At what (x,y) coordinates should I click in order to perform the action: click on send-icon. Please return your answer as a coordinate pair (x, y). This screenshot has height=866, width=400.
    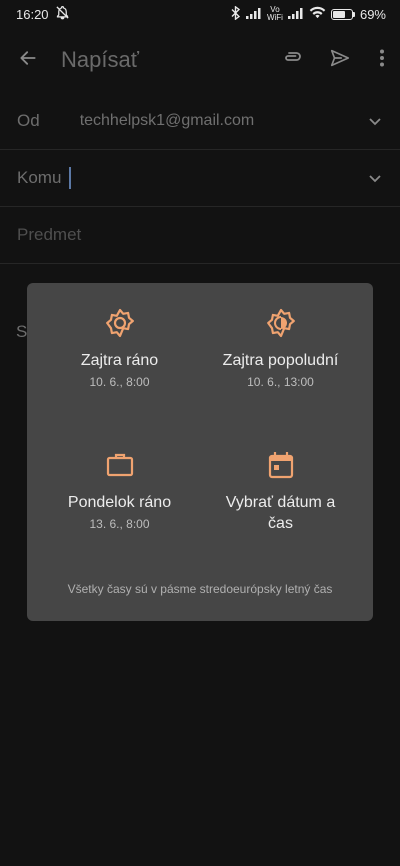
    Looking at the image, I should click on (340, 60).